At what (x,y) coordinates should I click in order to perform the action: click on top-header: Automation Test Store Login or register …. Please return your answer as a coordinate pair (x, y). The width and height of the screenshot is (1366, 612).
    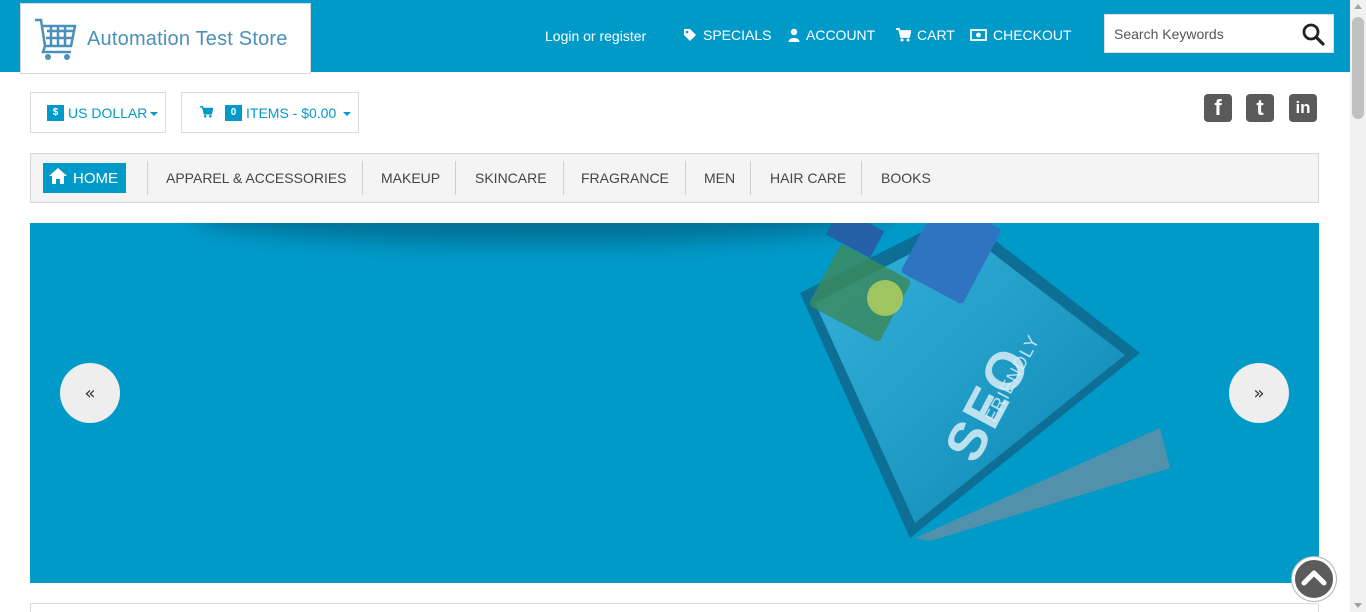
    Looking at the image, I should click on (675, 37).